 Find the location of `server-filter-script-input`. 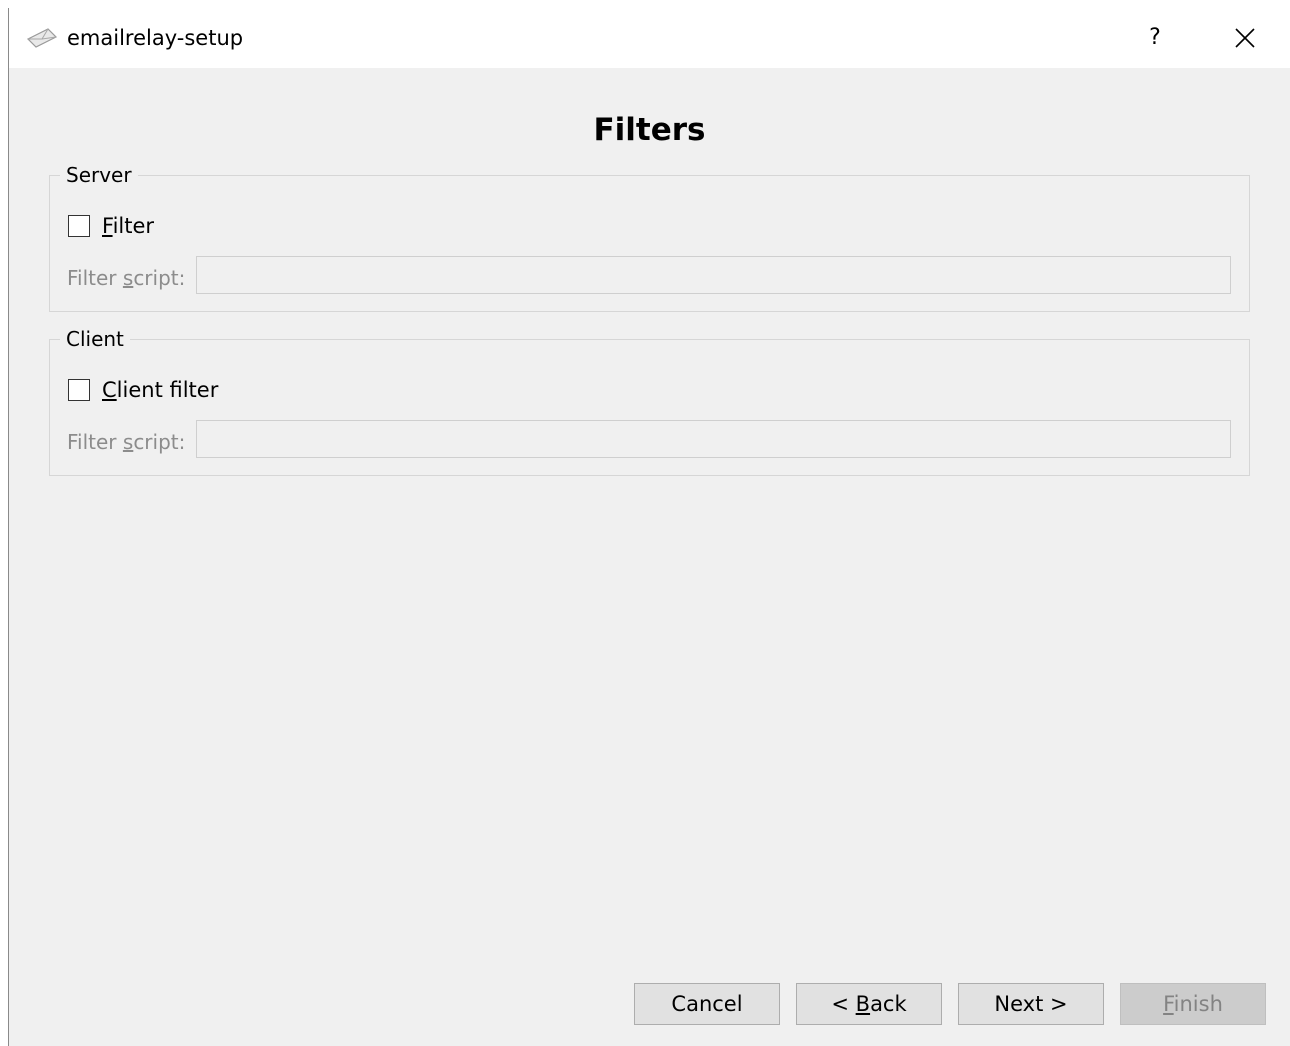

server-filter-script-input is located at coordinates (713, 275).